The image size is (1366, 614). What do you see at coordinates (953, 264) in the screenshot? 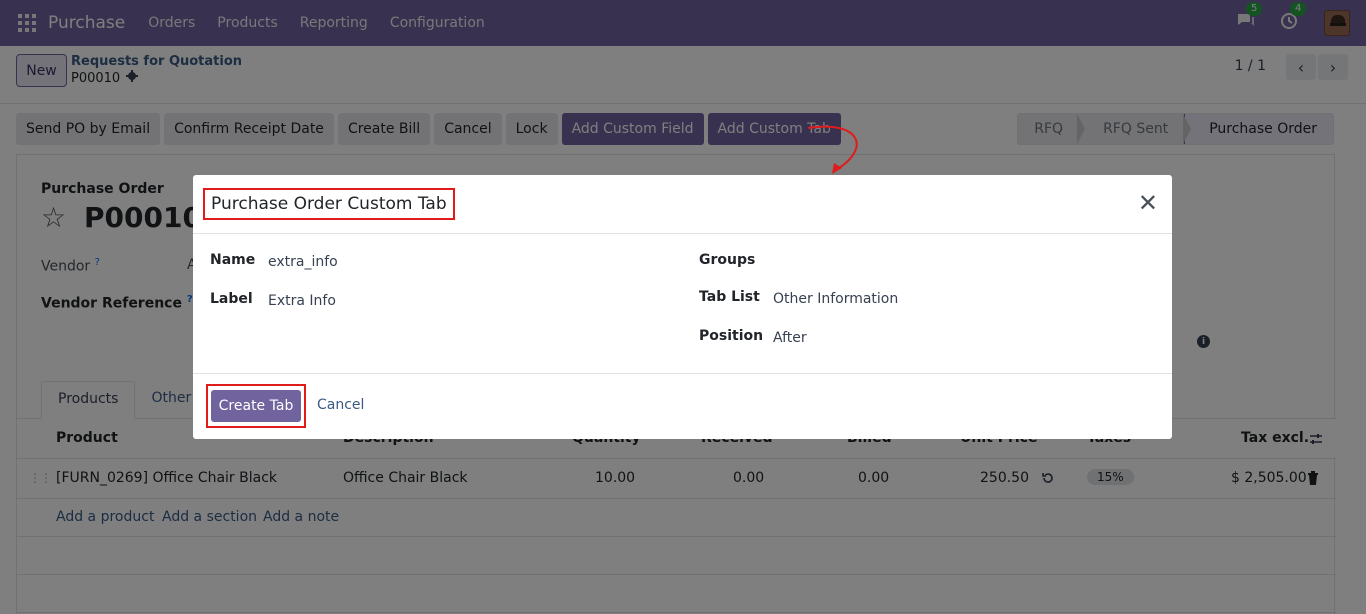
I see `groups-field` at bounding box center [953, 264].